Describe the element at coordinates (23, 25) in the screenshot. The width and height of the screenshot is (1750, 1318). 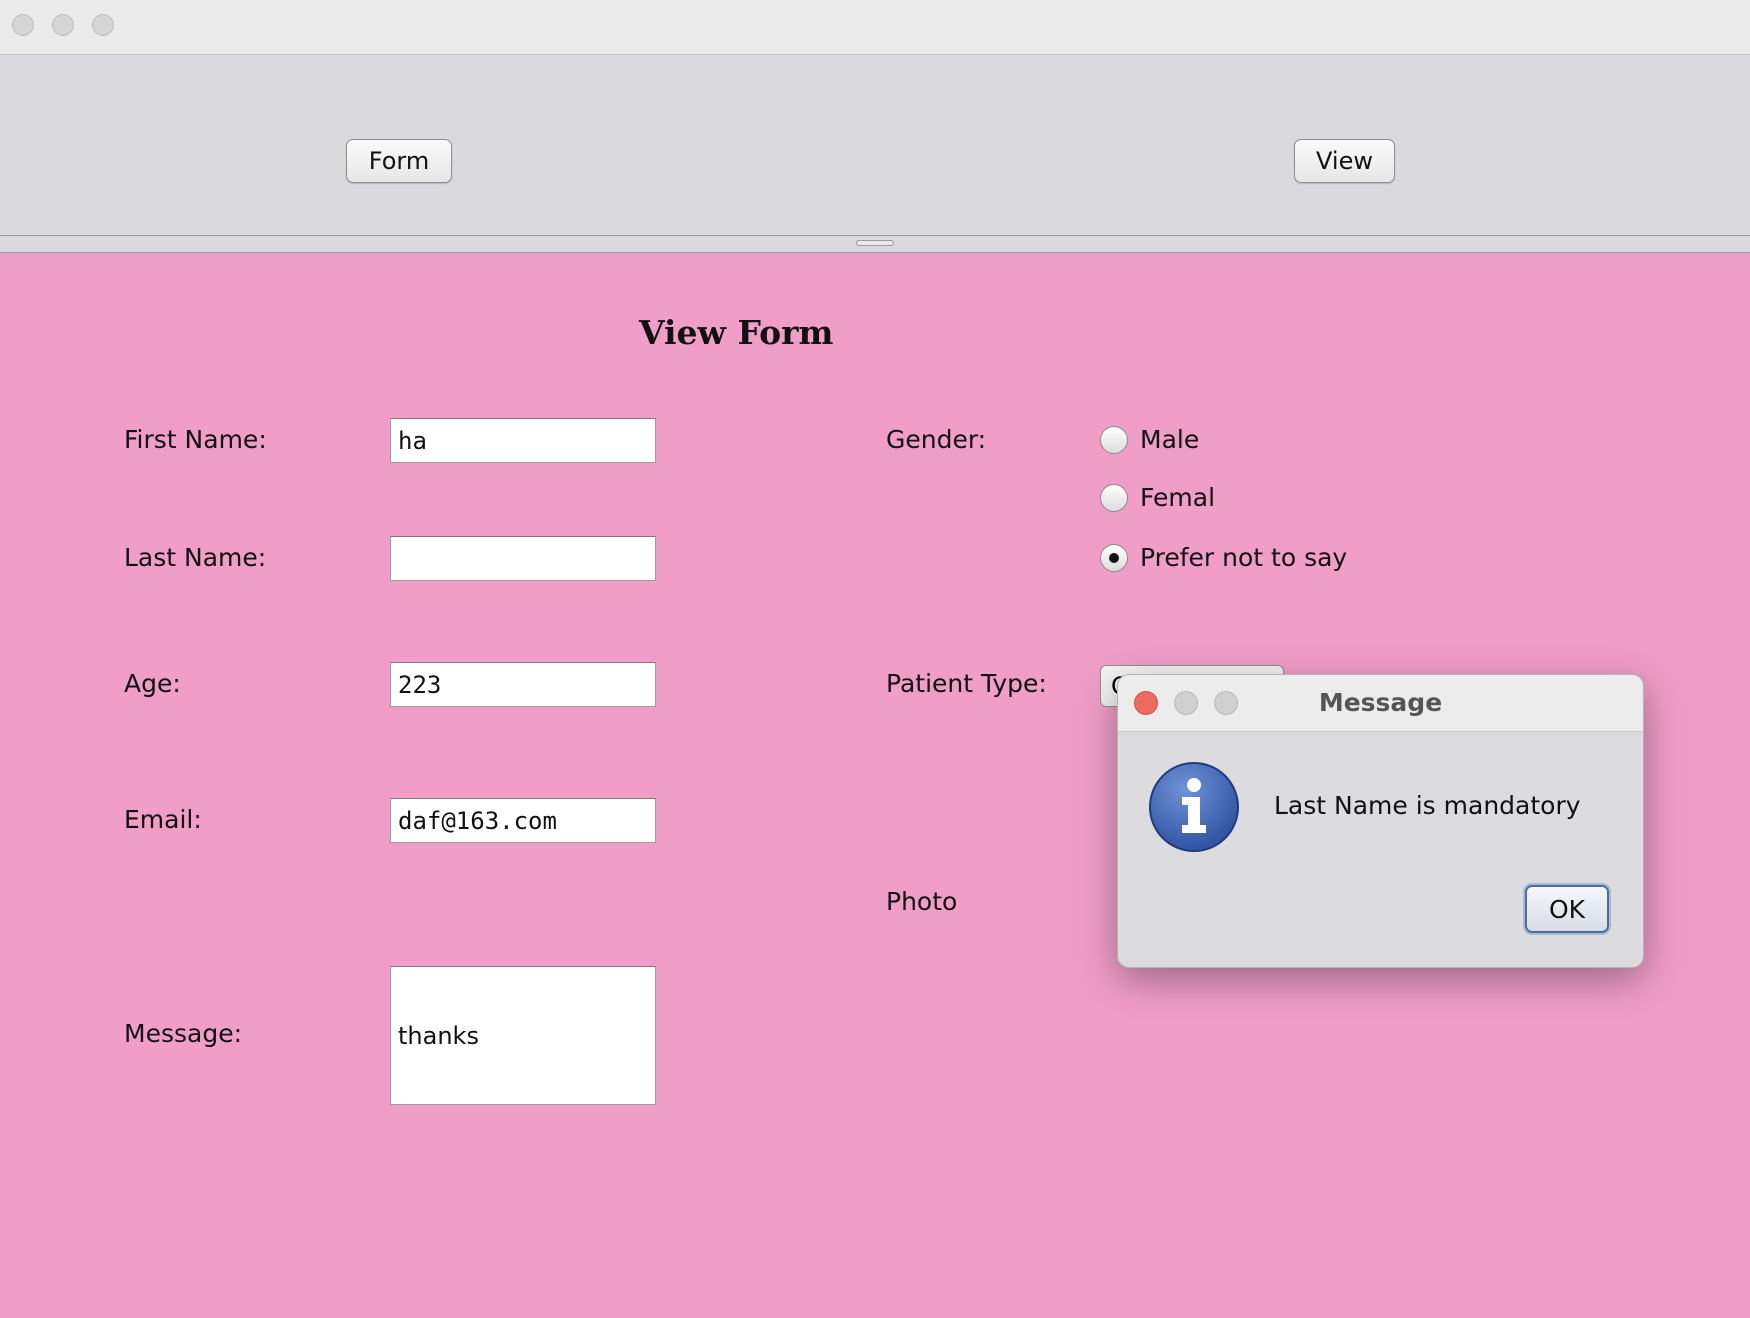
I see `close-window-button` at that location.